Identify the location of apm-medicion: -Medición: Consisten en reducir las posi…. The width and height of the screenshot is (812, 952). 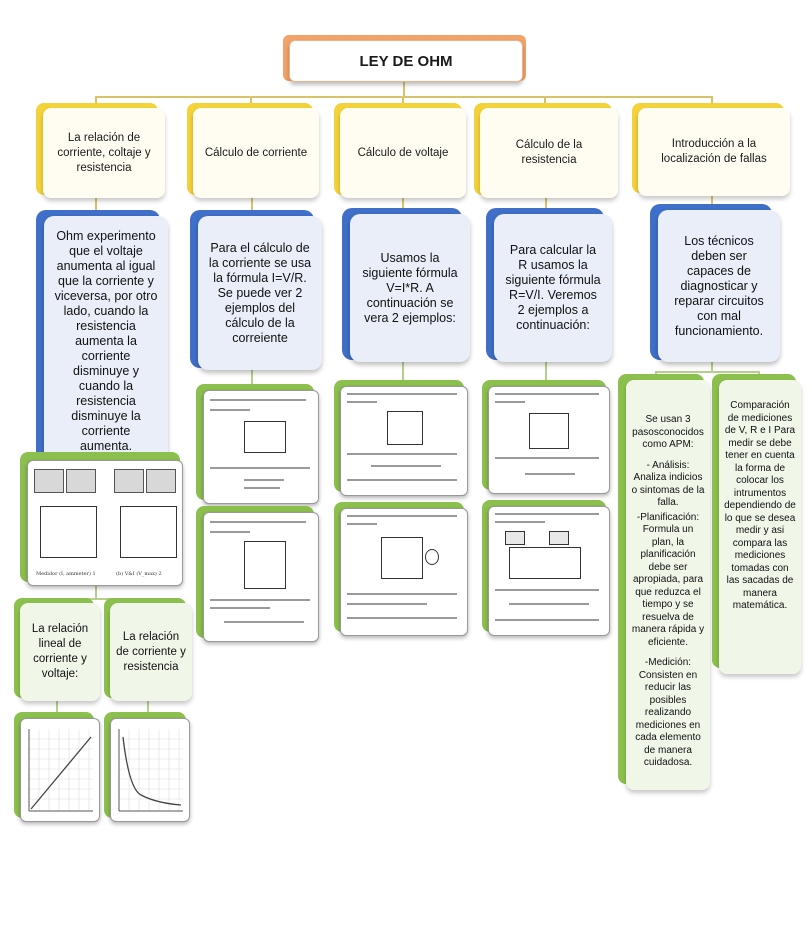
(668, 712).